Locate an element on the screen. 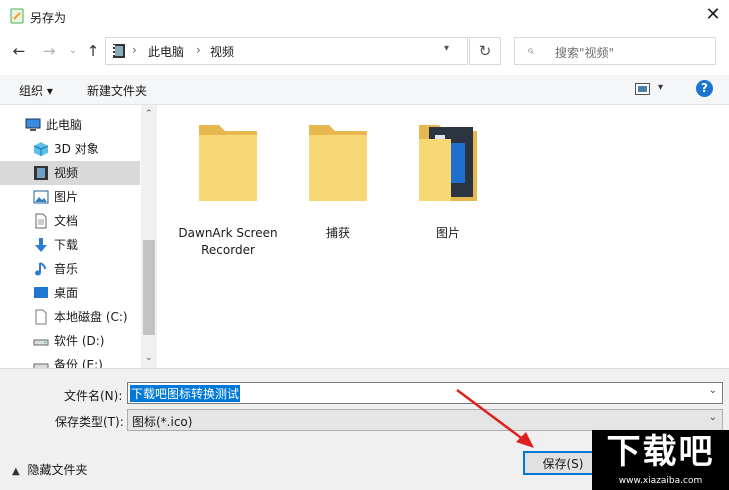 The image size is (729, 490). watermark-logo: 下载吧 www.xiazaiba.com is located at coordinates (660, 460).